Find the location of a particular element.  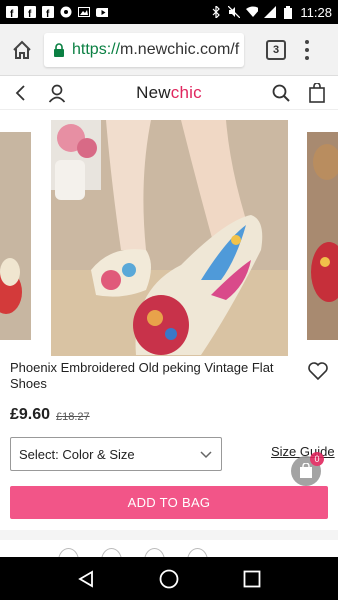

back-icon is located at coordinates (21, 93).